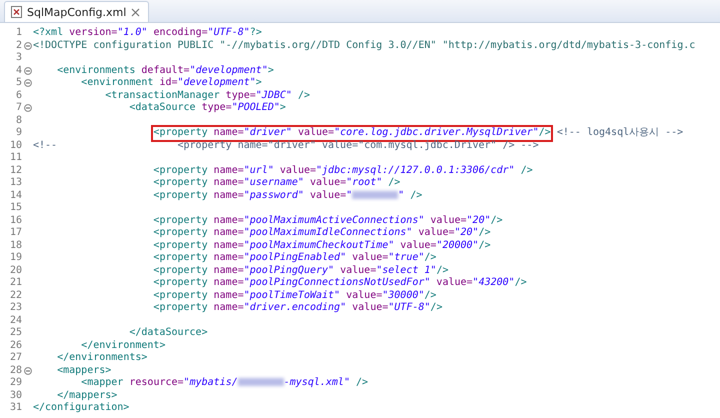  Describe the element at coordinates (15, 270) in the screenshot. I see `line-number: 20` at that location.